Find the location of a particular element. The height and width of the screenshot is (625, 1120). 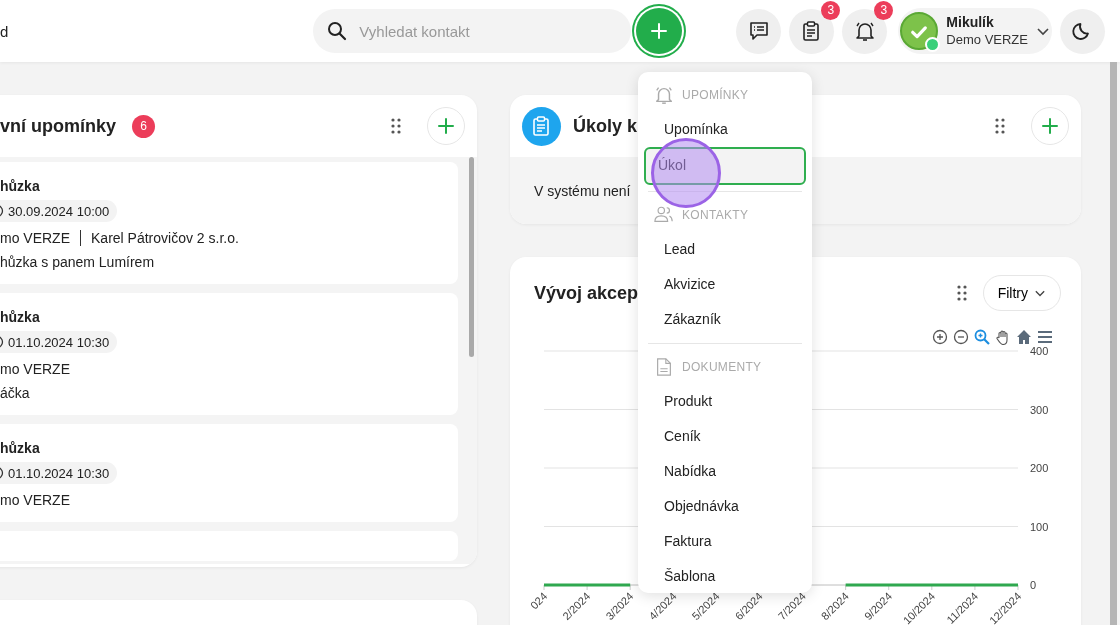

zoom-out-icon is located at coordinates (961, 337).